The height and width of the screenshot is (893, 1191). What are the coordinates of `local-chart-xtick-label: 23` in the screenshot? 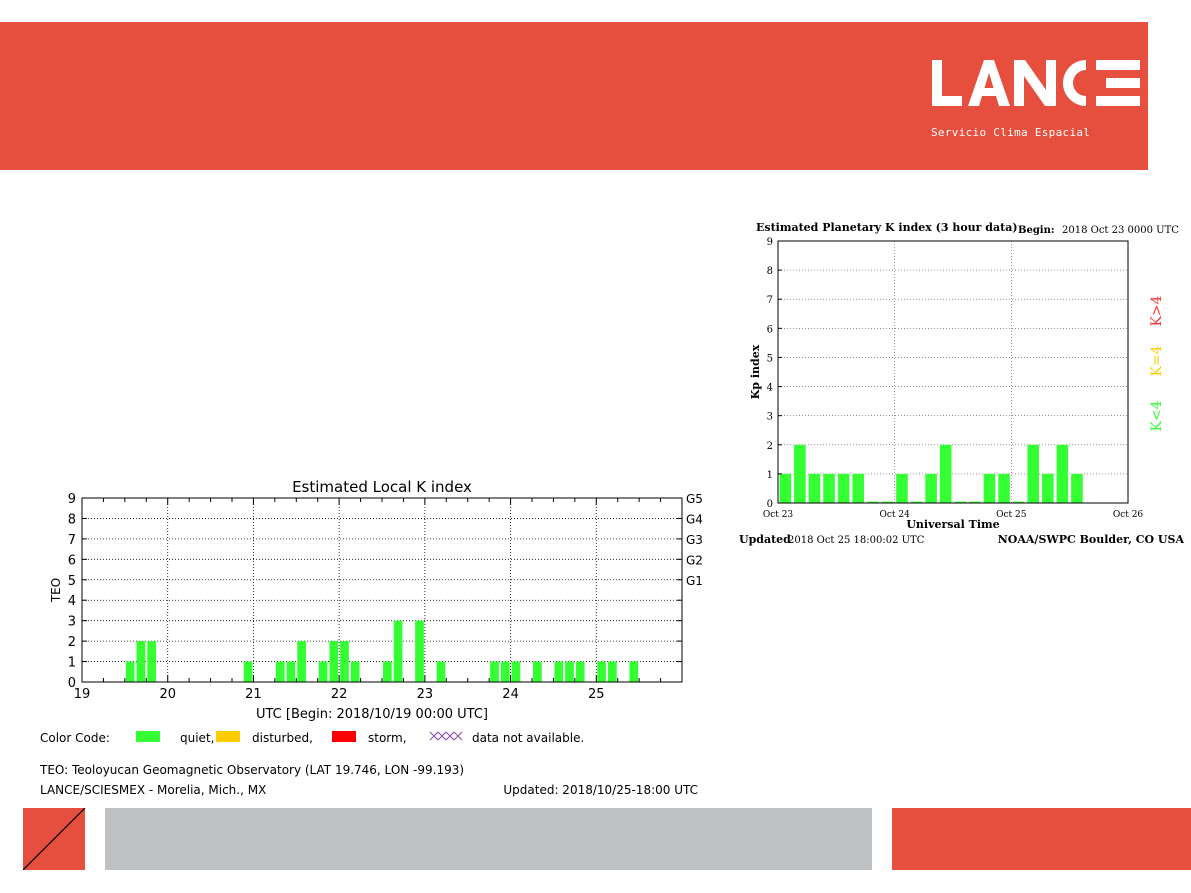 It's located at (425, 694).